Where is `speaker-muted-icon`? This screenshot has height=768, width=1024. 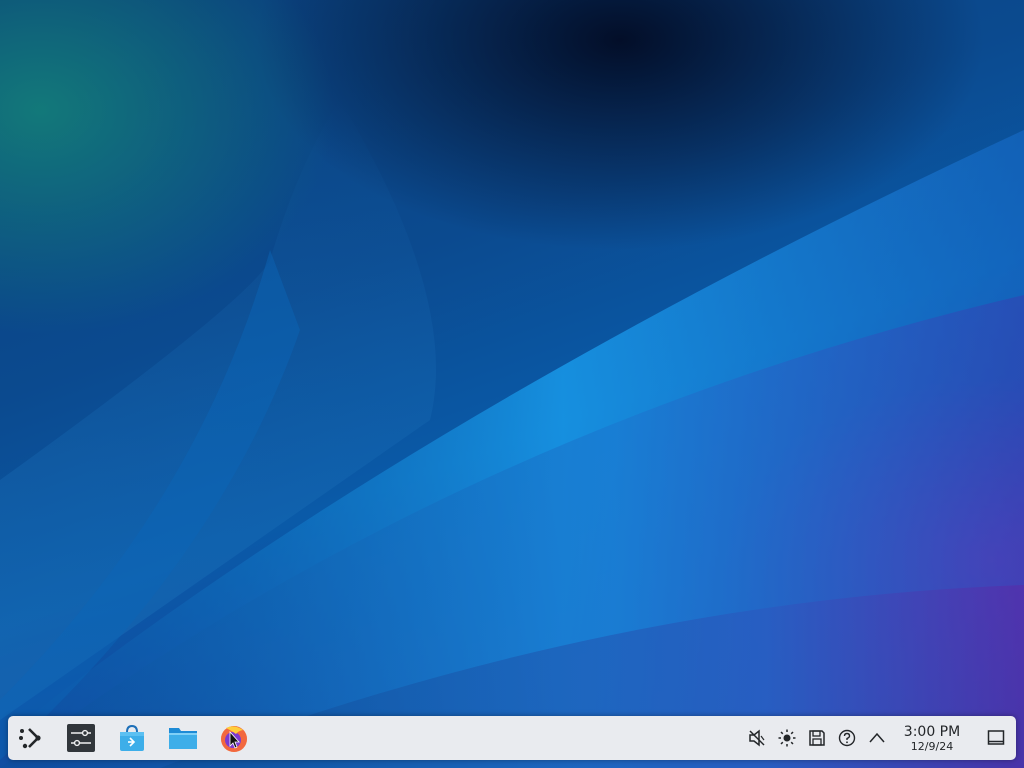 speaker-muted-icon is located at coordinates (757, 738).